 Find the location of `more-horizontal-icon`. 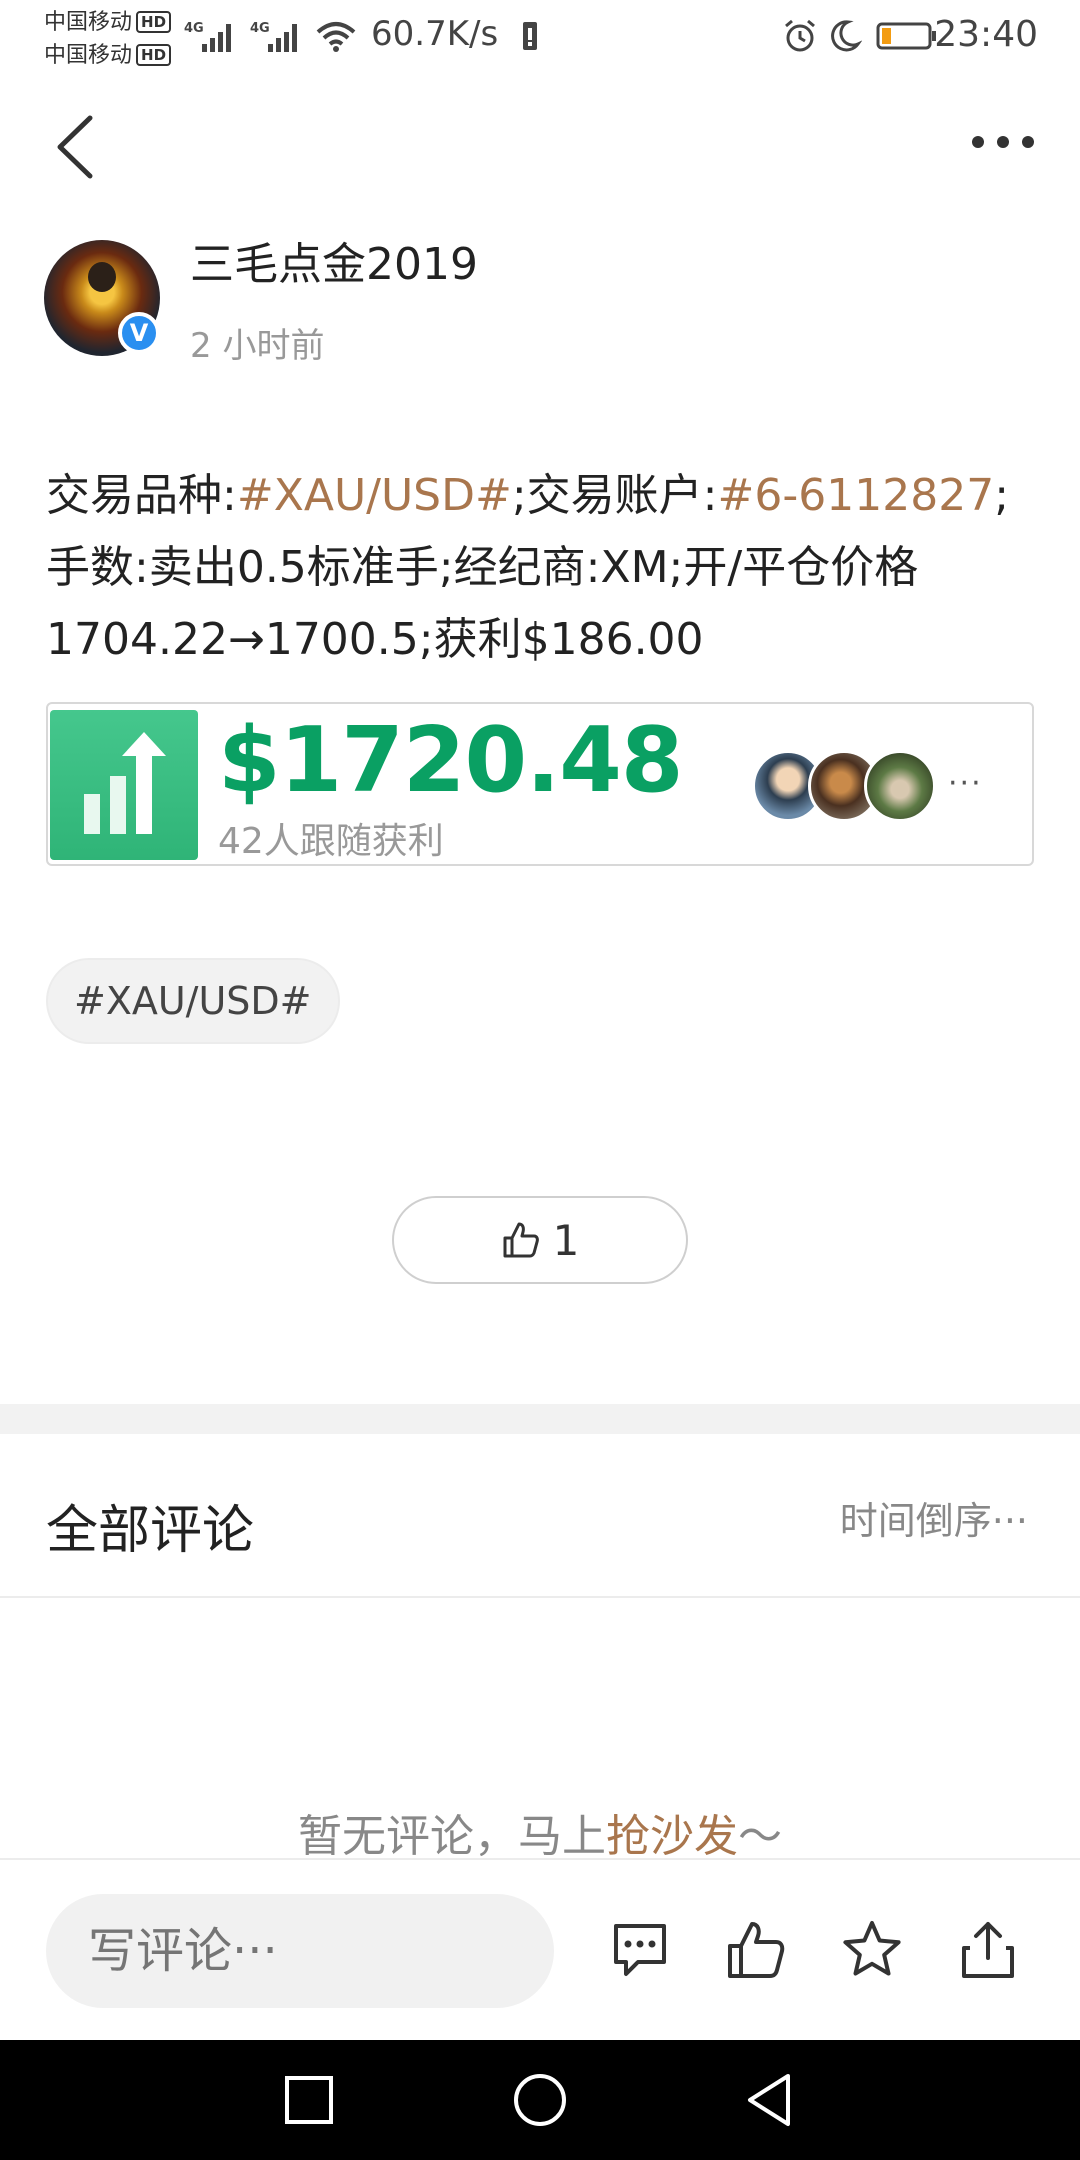

more-horizontal-icon is located at coordinates (1003, 142).